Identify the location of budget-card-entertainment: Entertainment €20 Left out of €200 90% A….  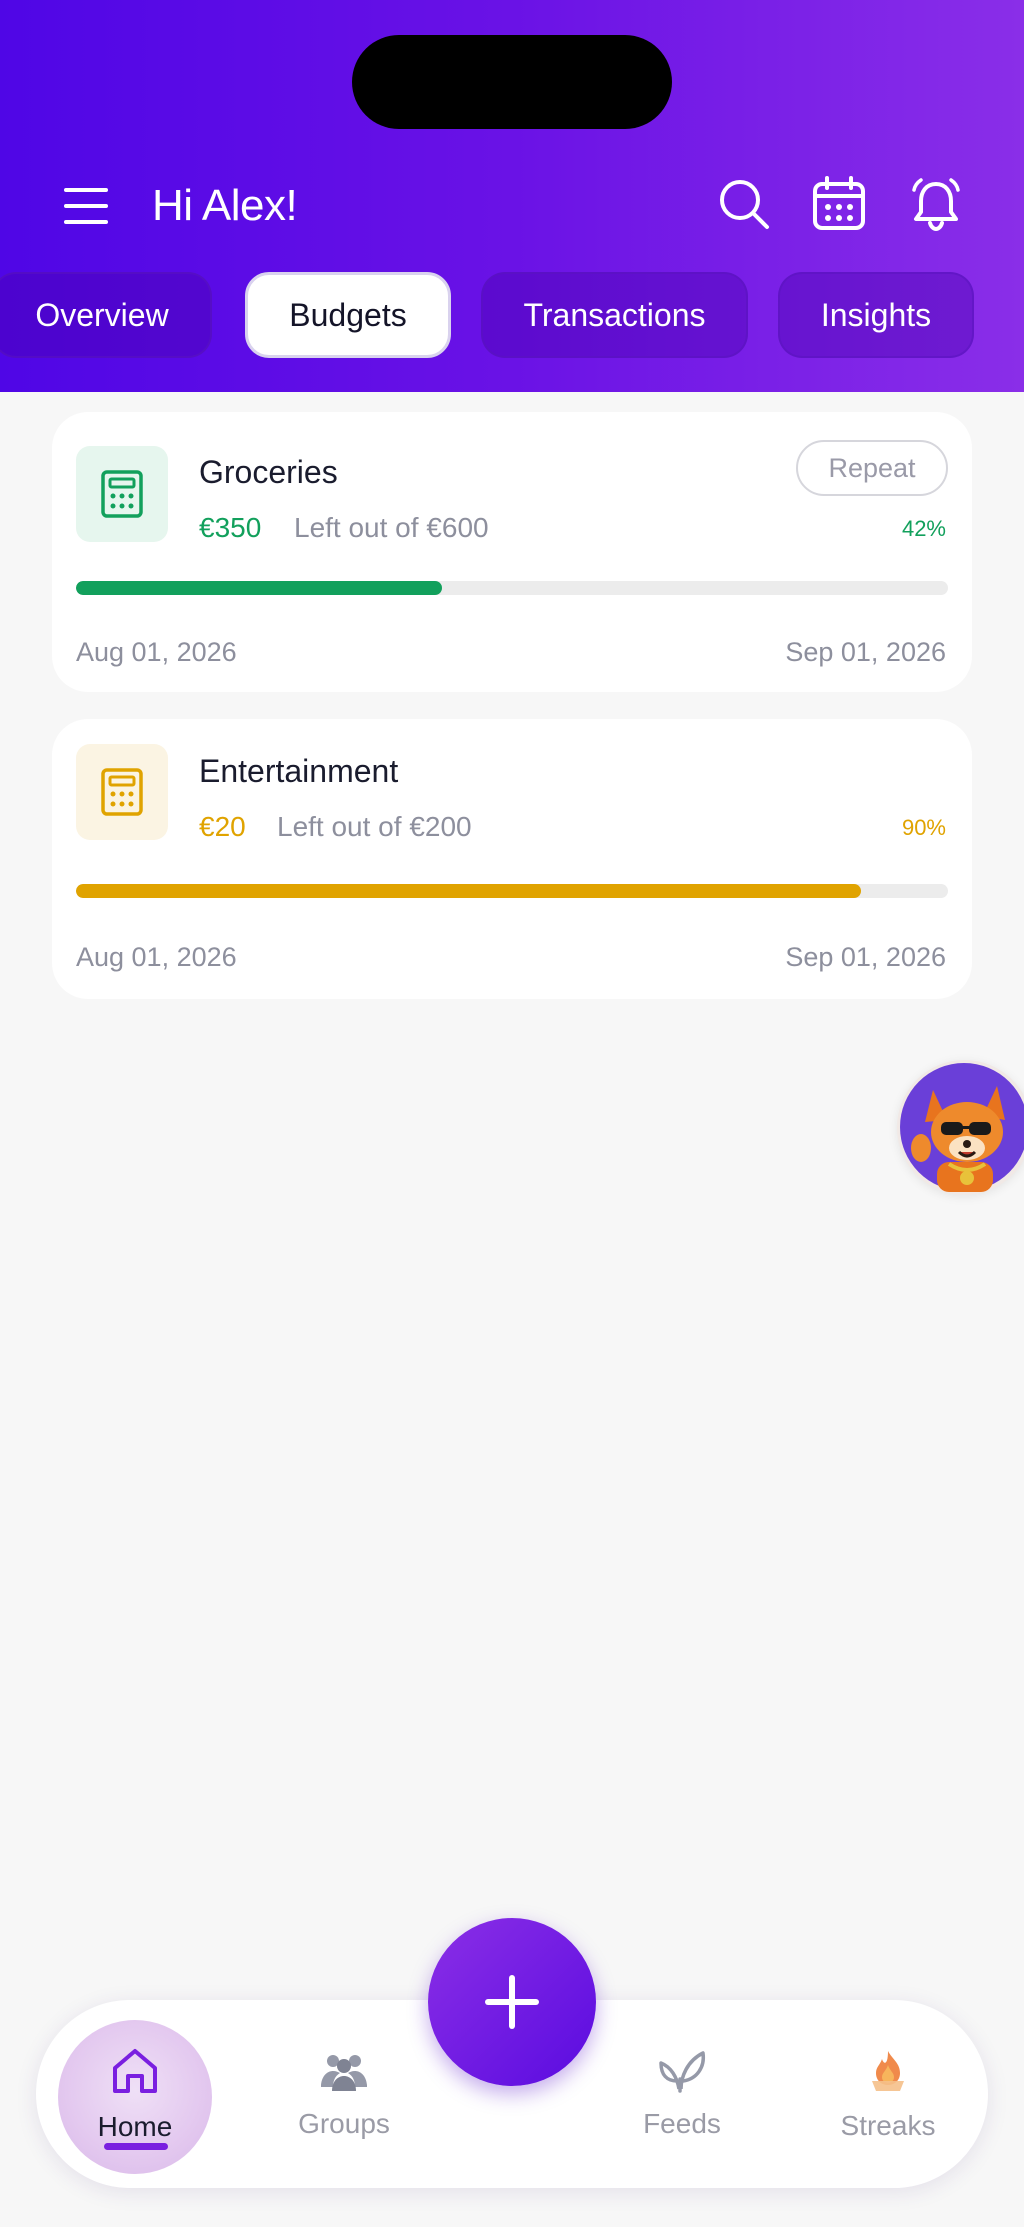
(512, 859).